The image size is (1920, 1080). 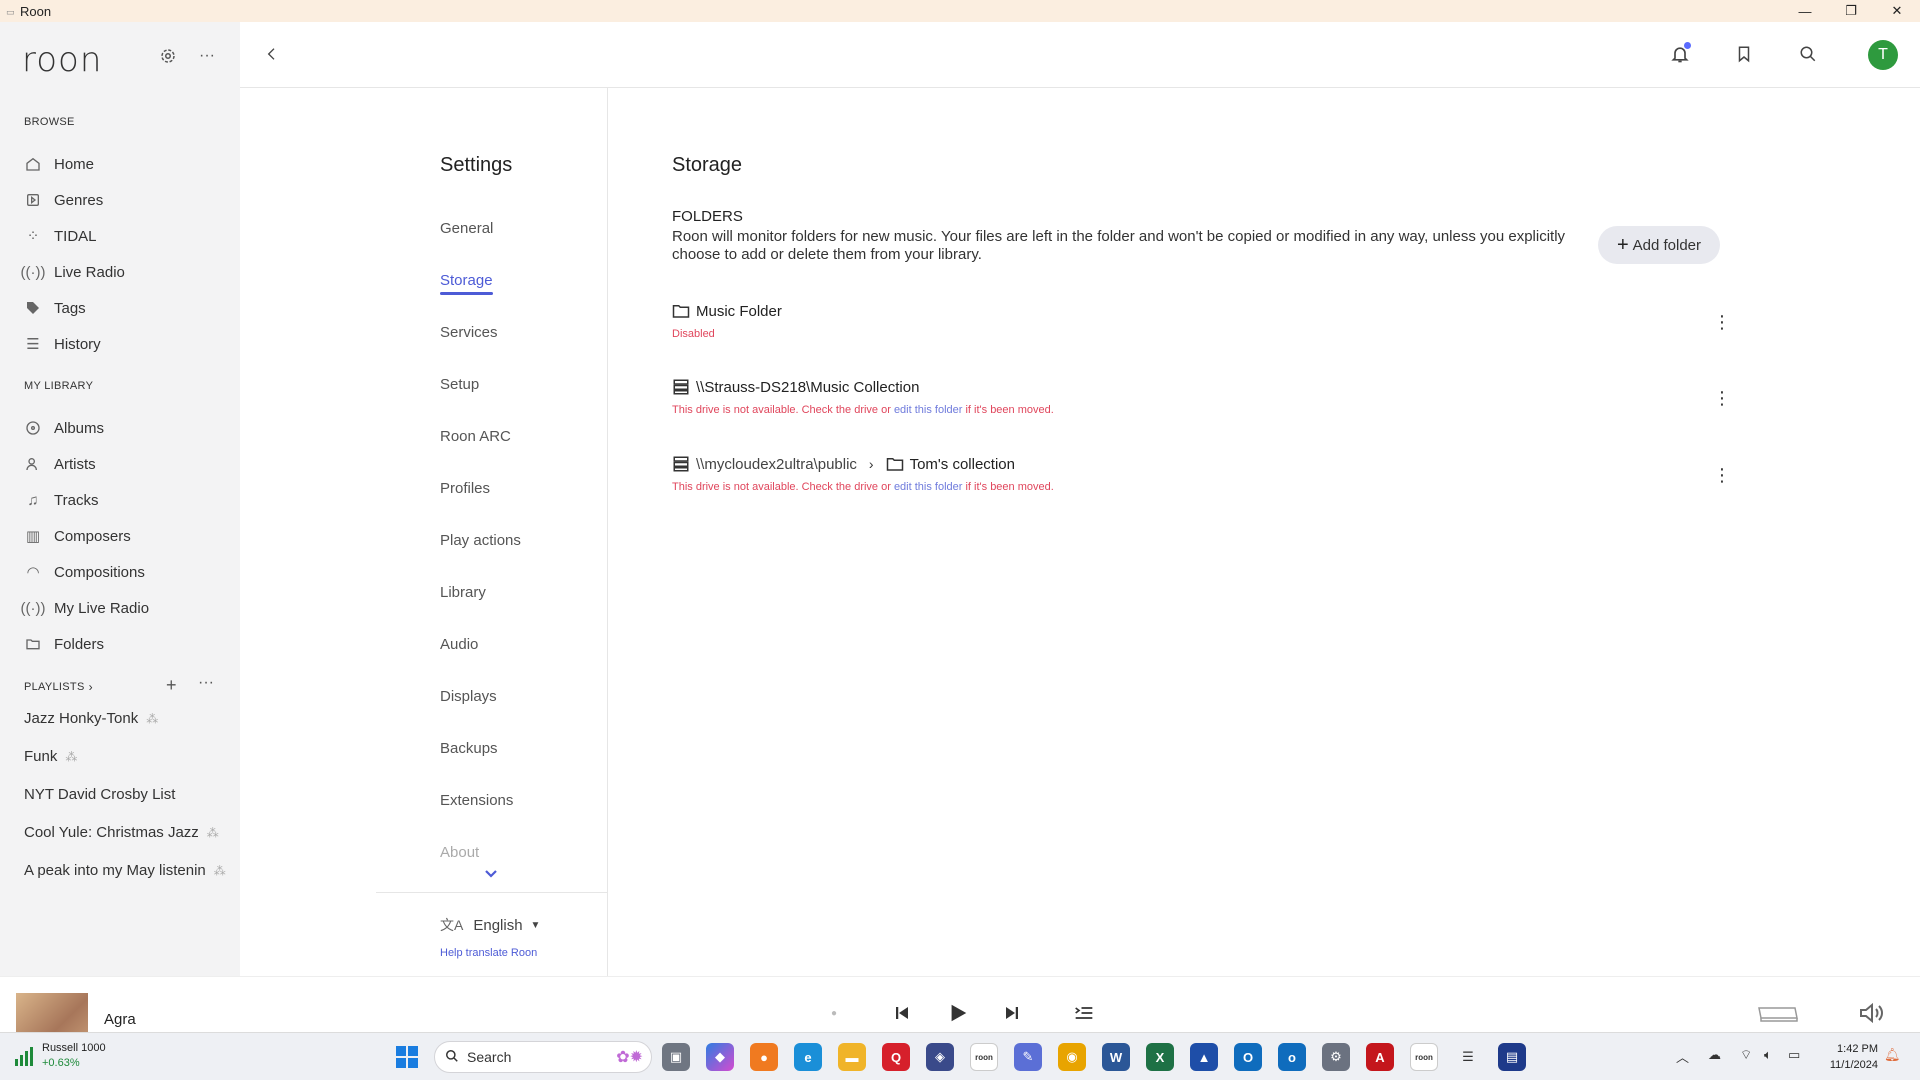 I want to click on notification-bell-icon, so click(x=1680, y=54).